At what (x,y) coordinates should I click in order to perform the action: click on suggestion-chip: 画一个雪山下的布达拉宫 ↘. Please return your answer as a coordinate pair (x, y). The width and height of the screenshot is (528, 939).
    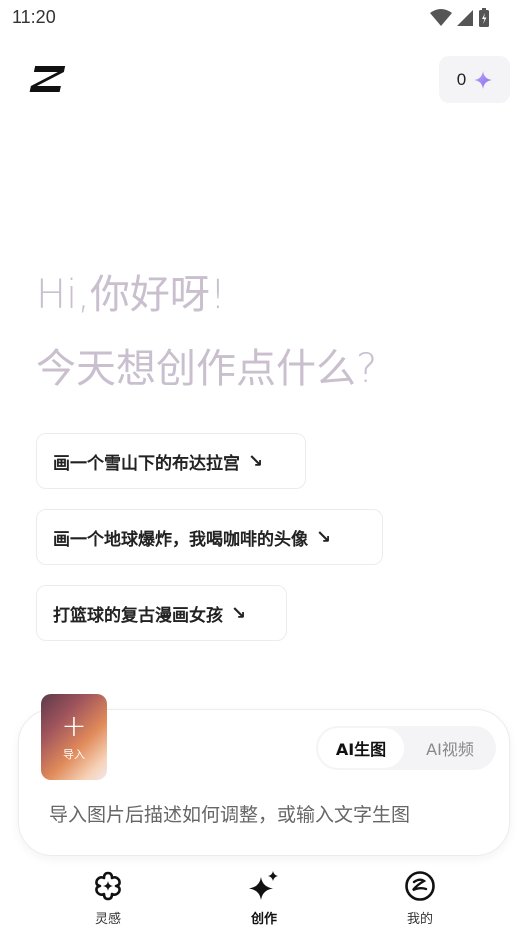
    Looking at the image, I should click on (171, 461).